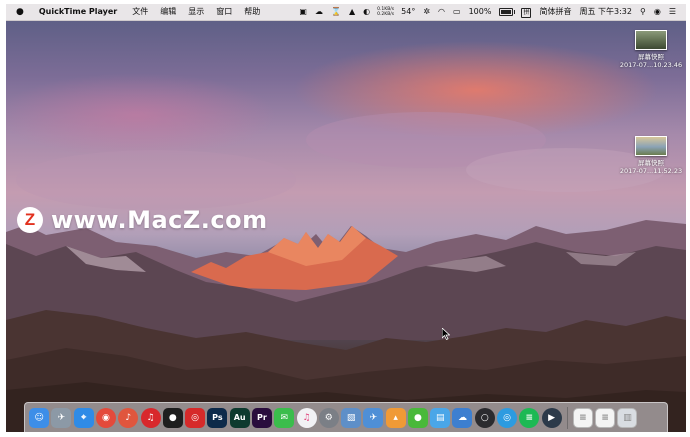 The image size is (690, 437). What do you see at coordinates (555, 12) in the screenshot?
I see `input-method-label: 简体拼音` at bounding box center [555, 12].